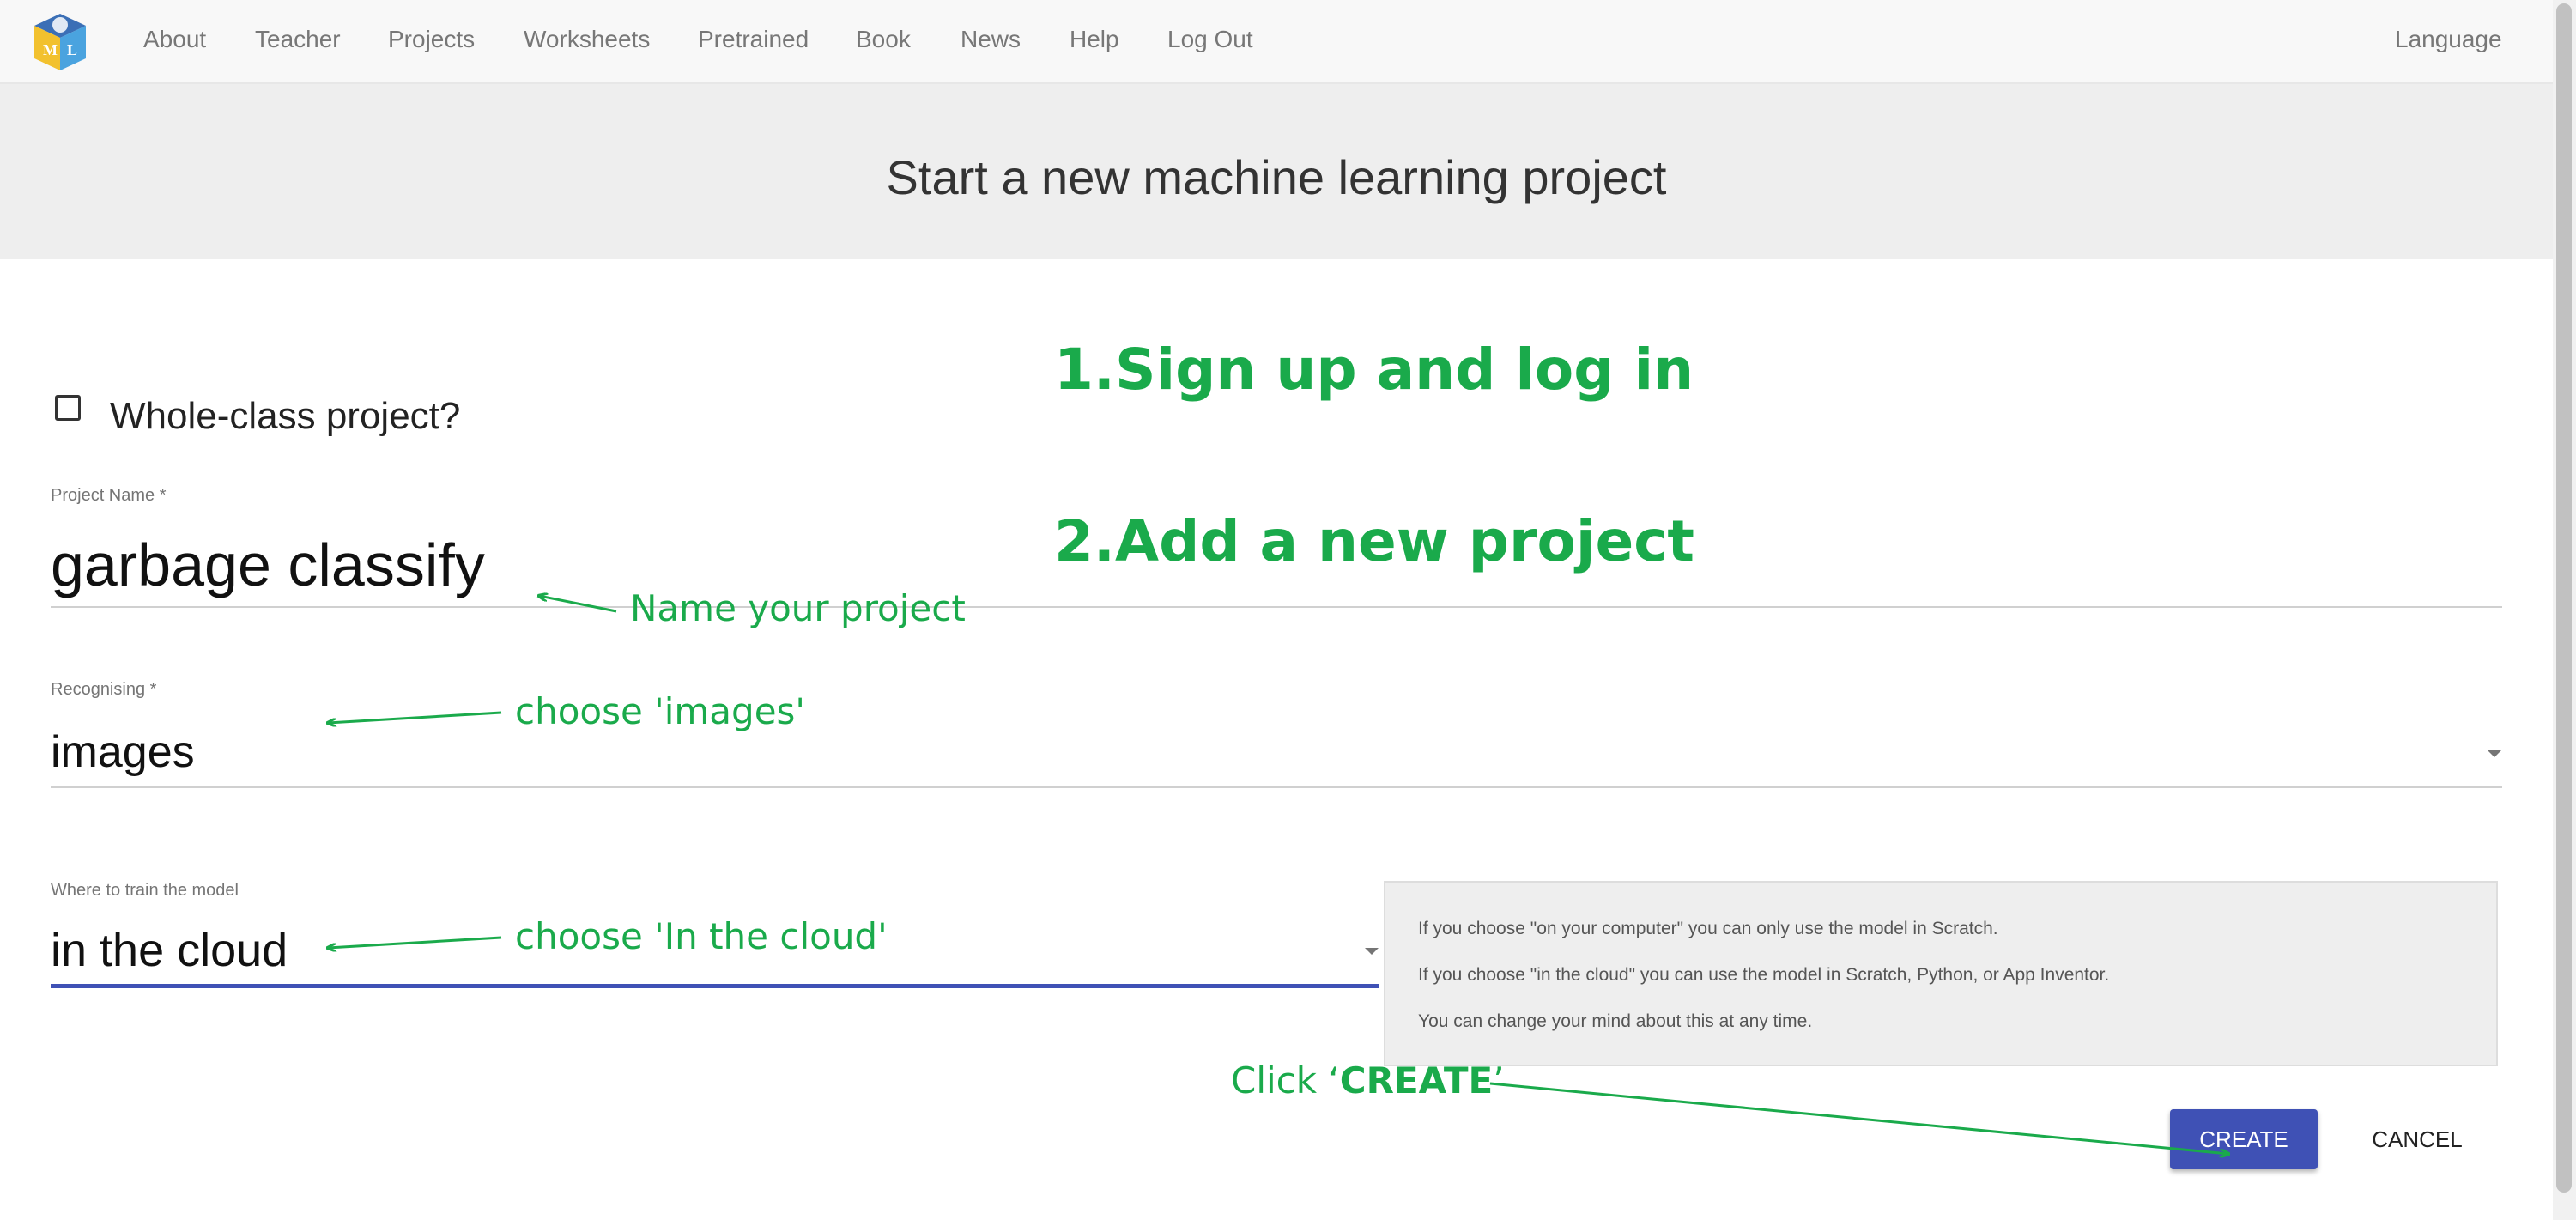 The height and width of the screenshot is (1220, 2576). What do you see at coordinates (1372, 951) in the screenshot?
I see `where-to-train-chevron-down-icon` at bounding box center [1372, 951].